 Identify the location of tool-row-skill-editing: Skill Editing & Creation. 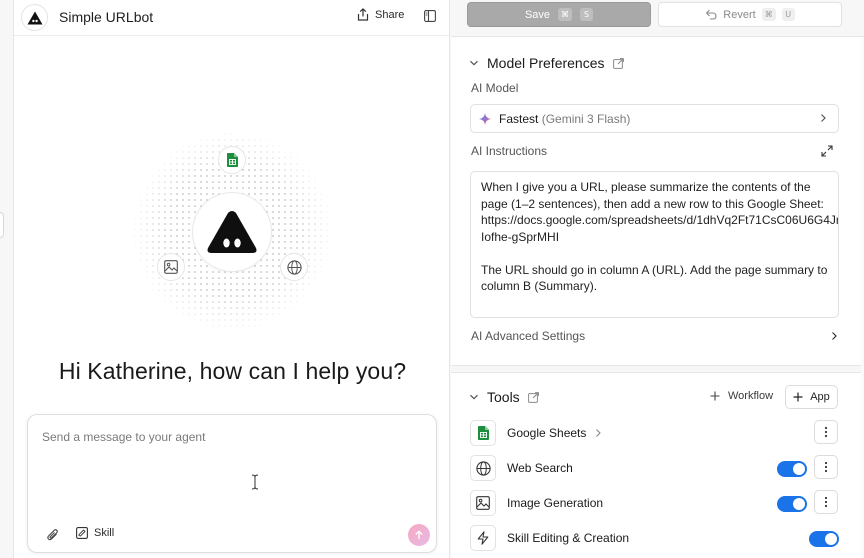
(655, 538).